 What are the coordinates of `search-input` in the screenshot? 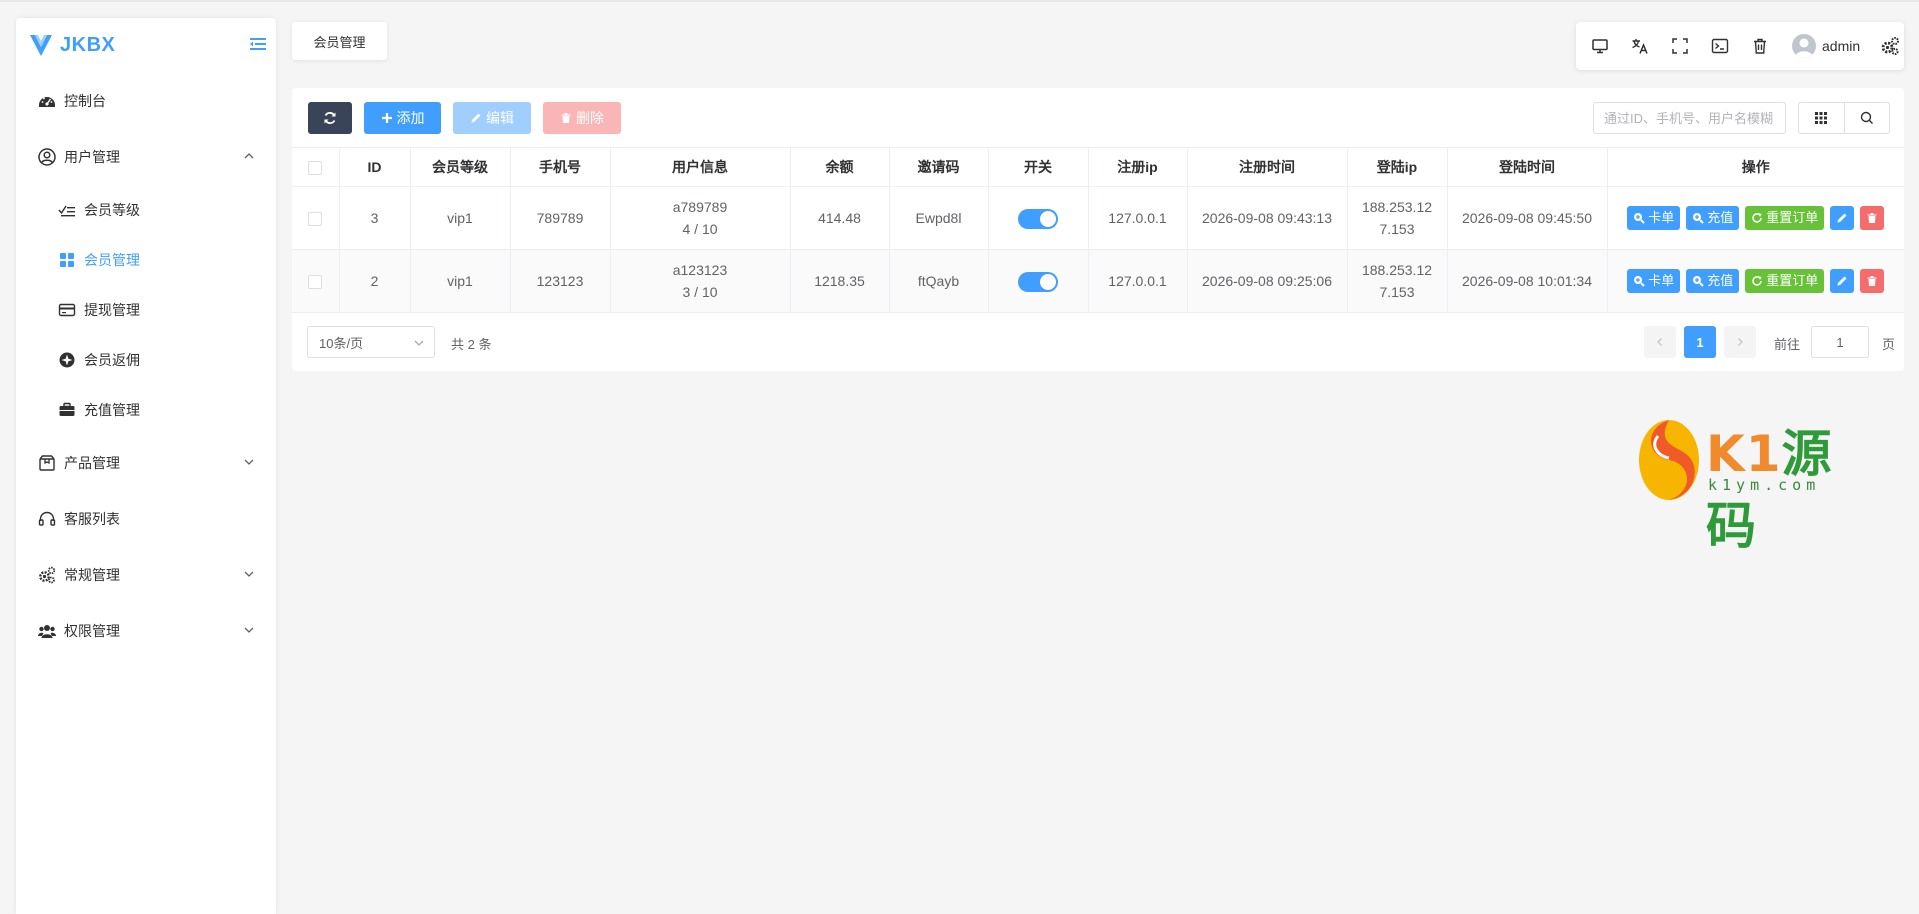 It's located at (1689, 118).